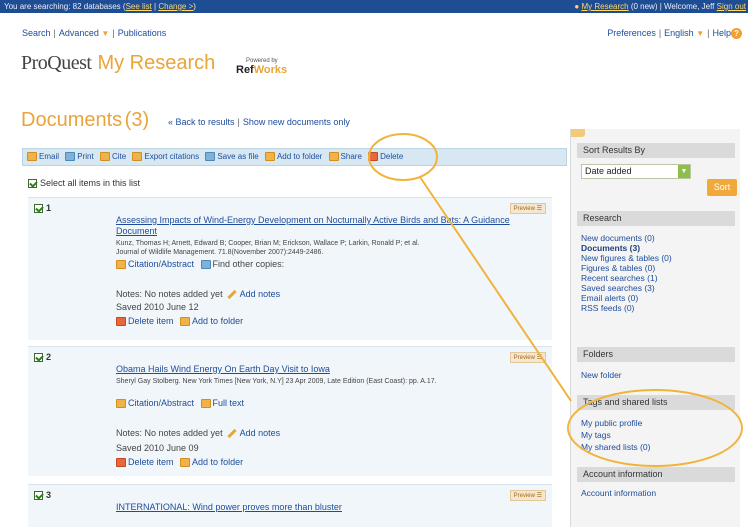 The image size is (748, 527). Describe the element at coordinates (679, 33) in the screenshot. I see `nav-language: English` at that location.